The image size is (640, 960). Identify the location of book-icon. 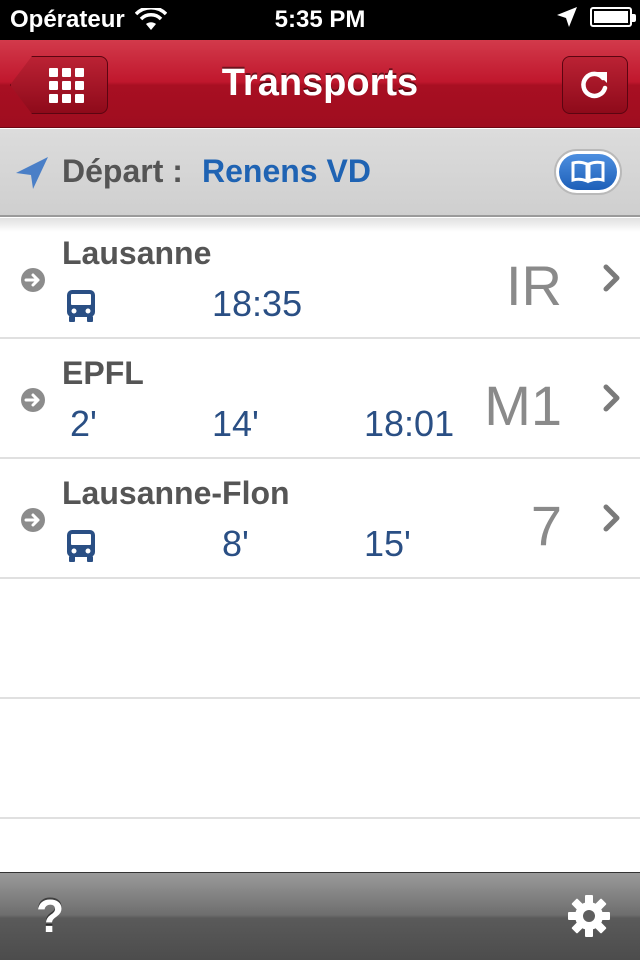
(588, 172).